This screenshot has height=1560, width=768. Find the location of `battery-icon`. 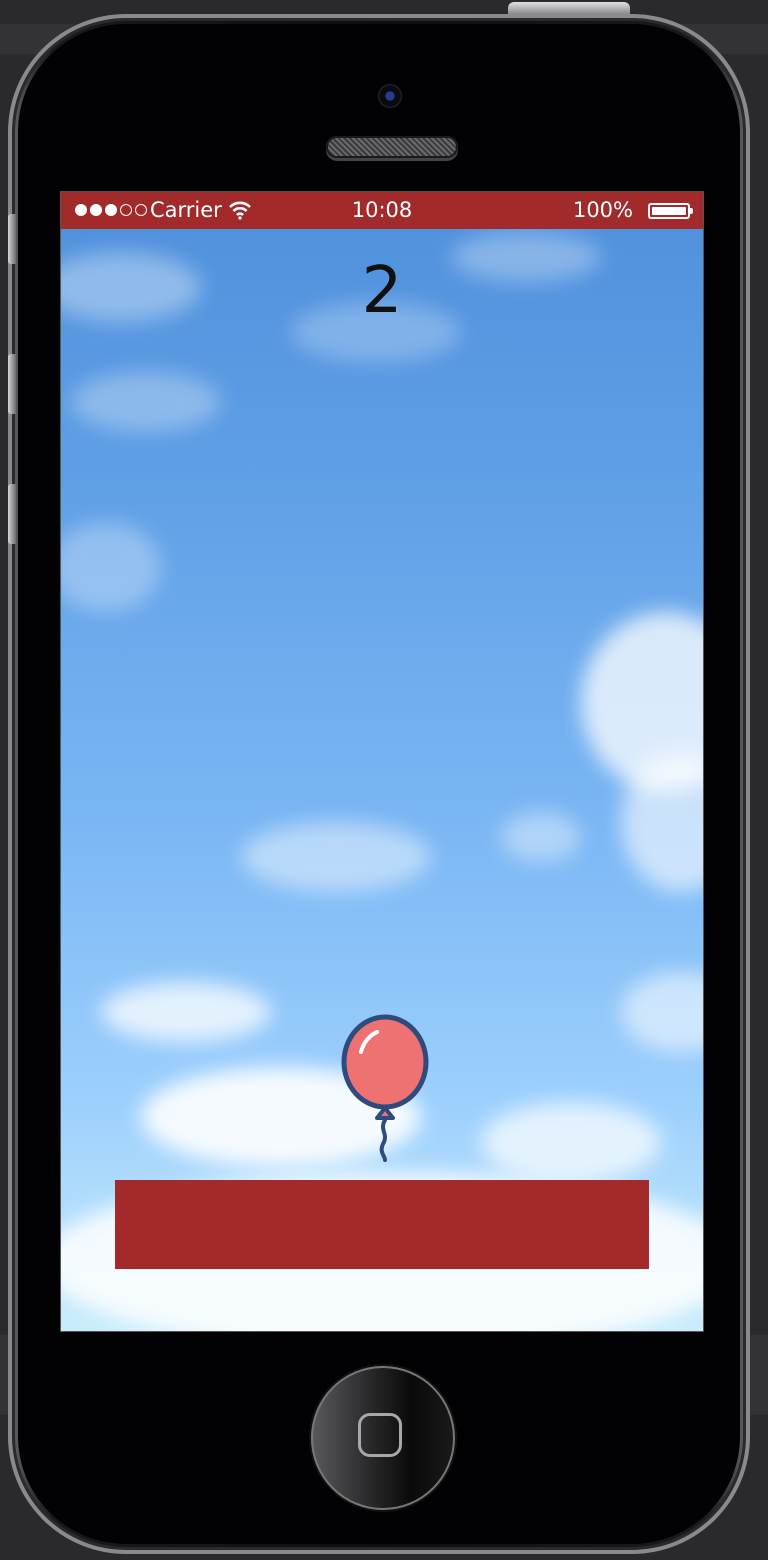

battery-icon is located at coordinates (670, 211).